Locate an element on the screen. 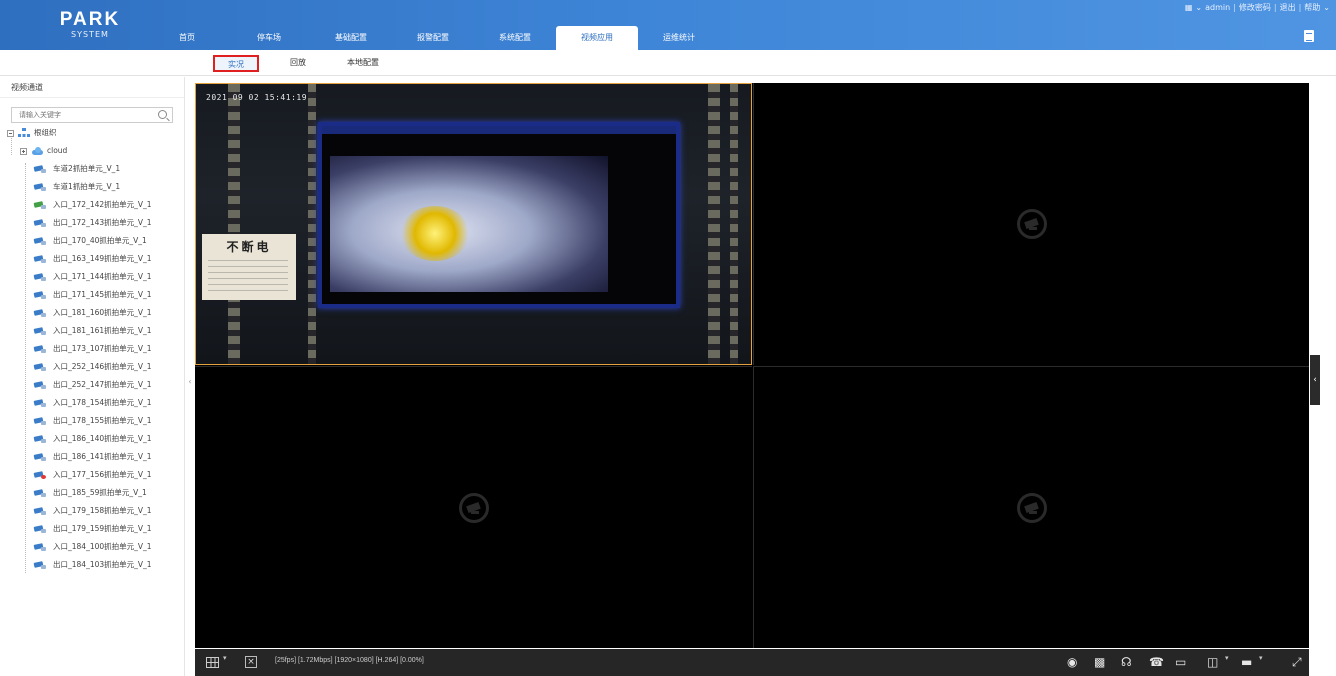 The height and width of the screenshot is (676, 1336). record-icon: ▩ is located at coordinates (1100, 662).